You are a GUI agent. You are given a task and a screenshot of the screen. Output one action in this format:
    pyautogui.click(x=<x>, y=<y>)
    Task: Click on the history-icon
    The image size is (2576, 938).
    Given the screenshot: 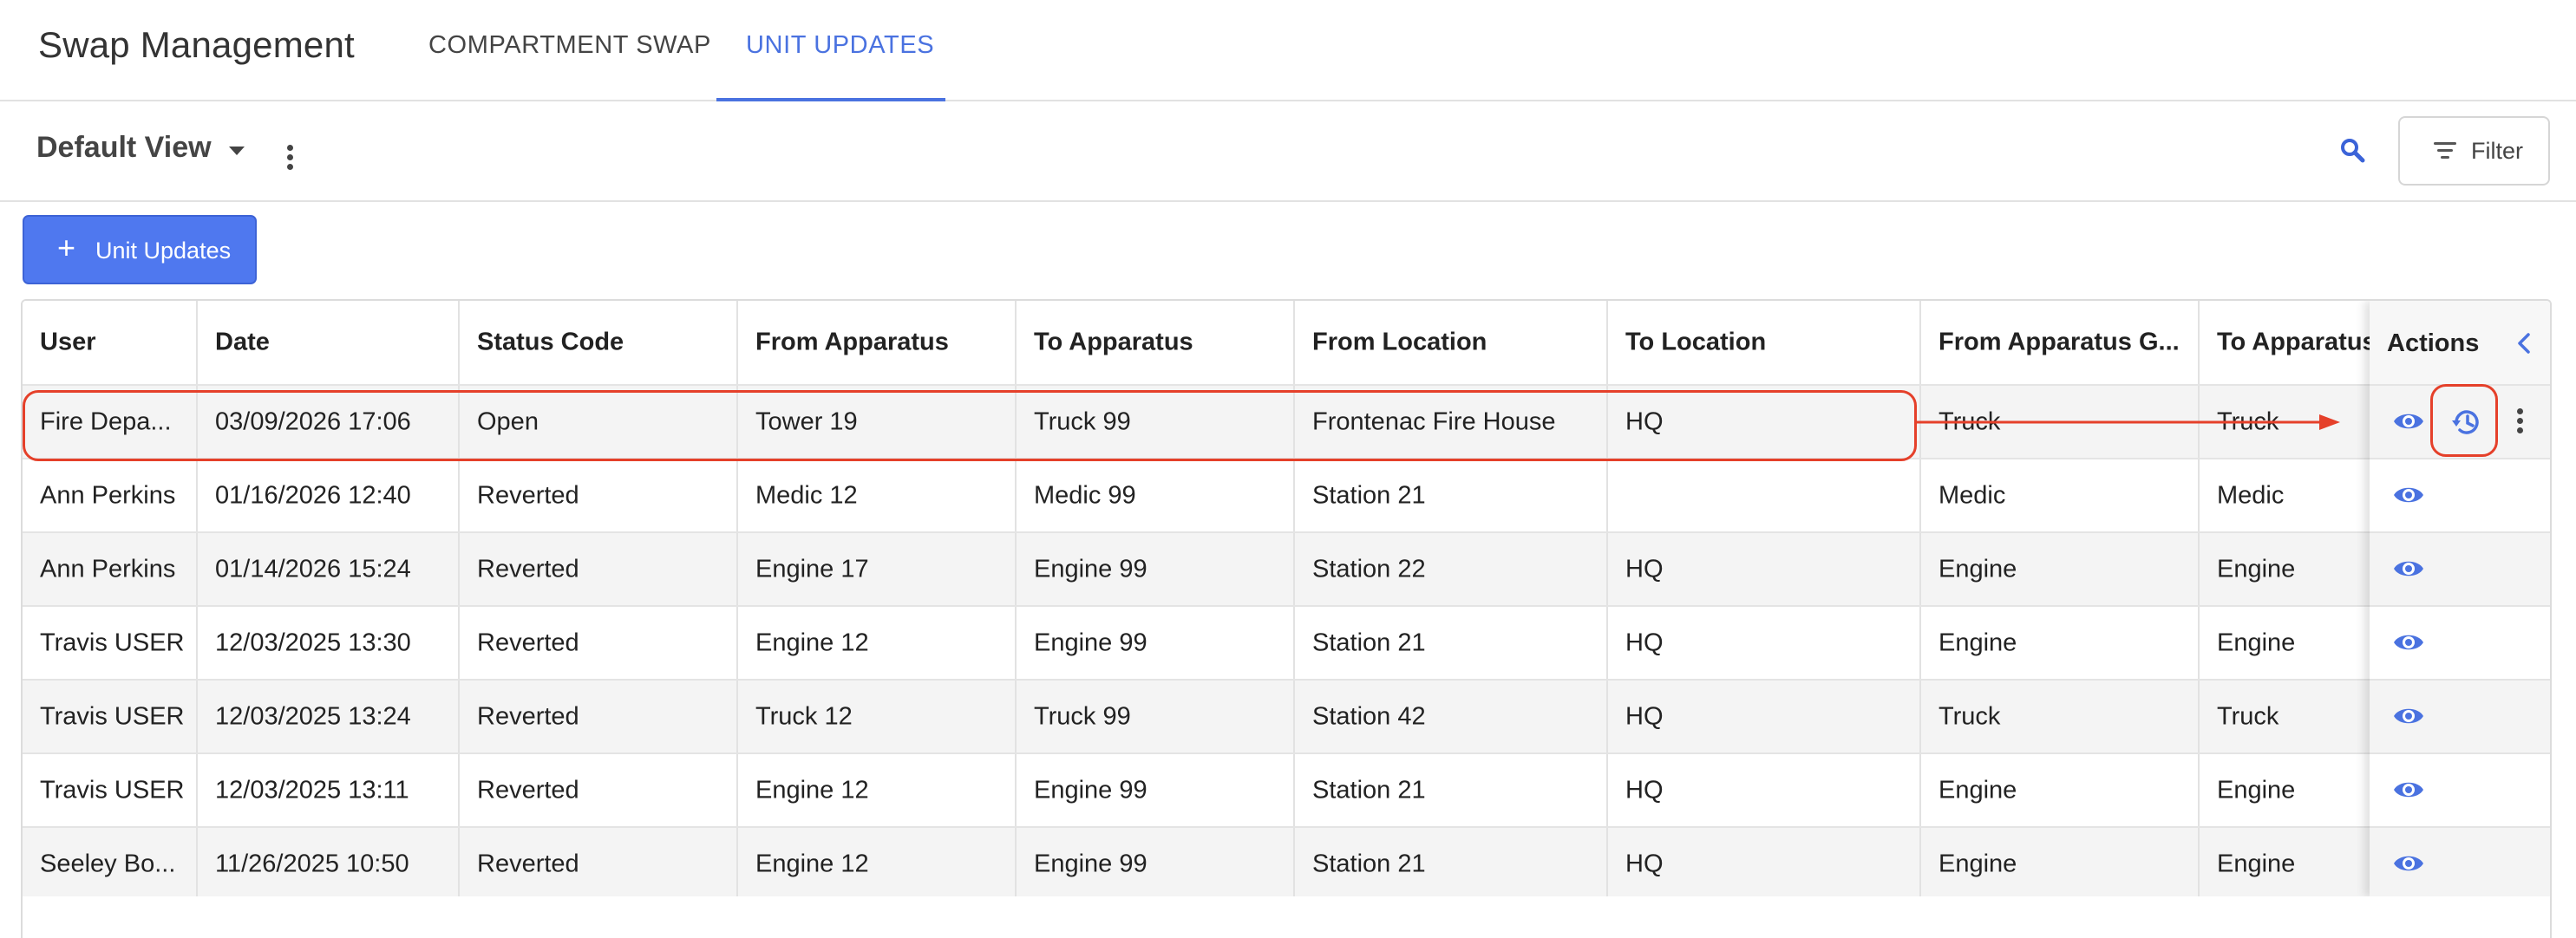 What is the action you would take?
    pyautogui.click(x=2466, y=422)
    